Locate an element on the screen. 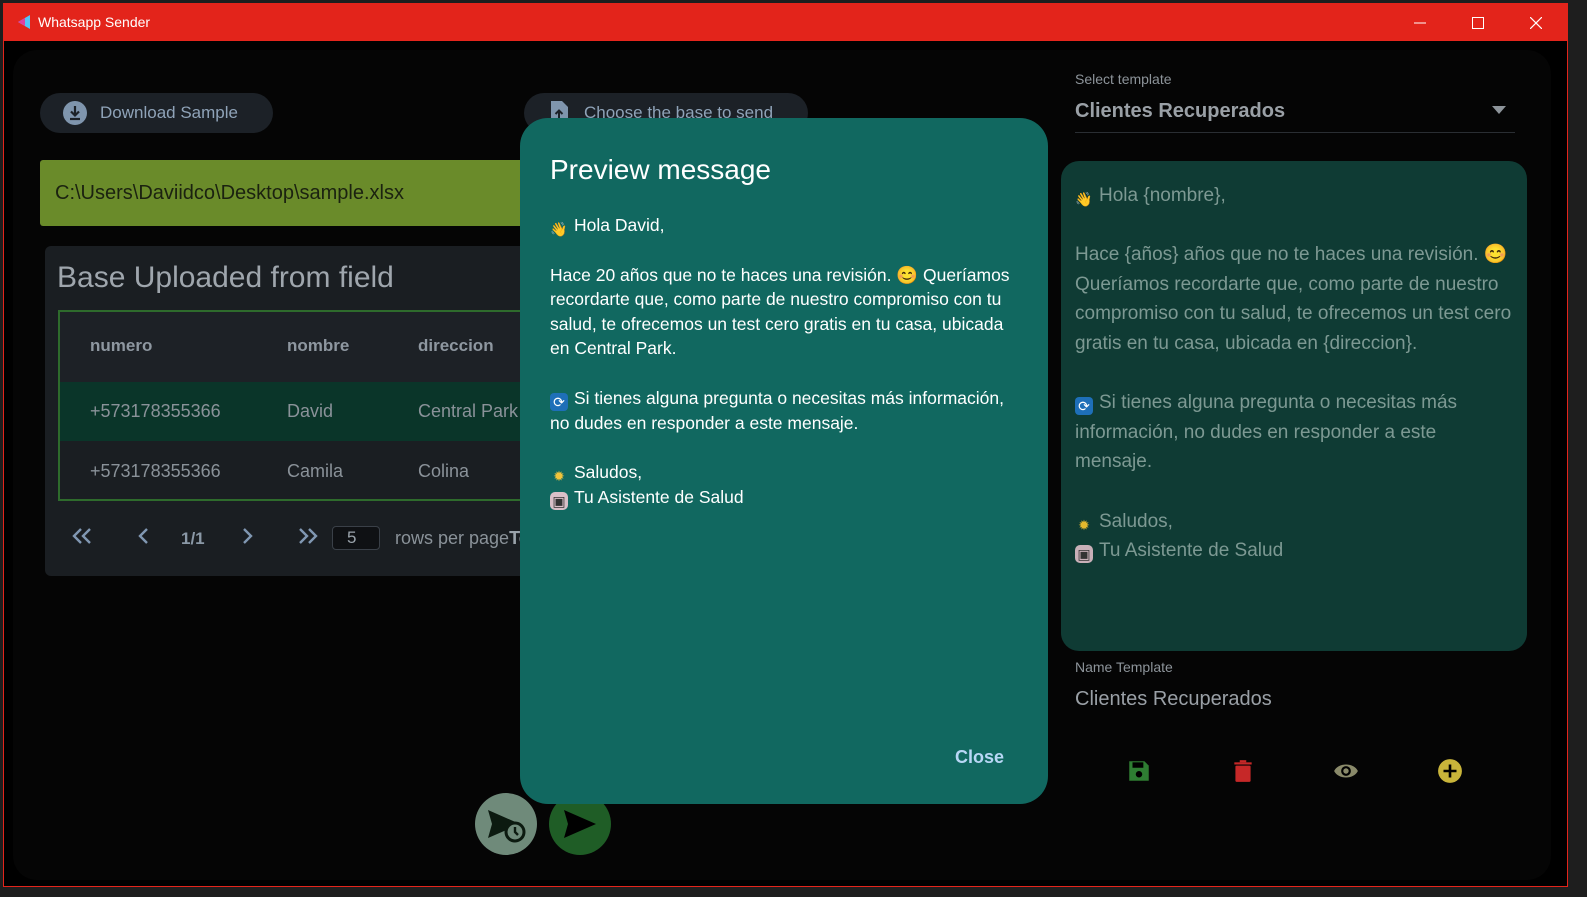  column-header-numero: numero is located at coordinates (121, 346).